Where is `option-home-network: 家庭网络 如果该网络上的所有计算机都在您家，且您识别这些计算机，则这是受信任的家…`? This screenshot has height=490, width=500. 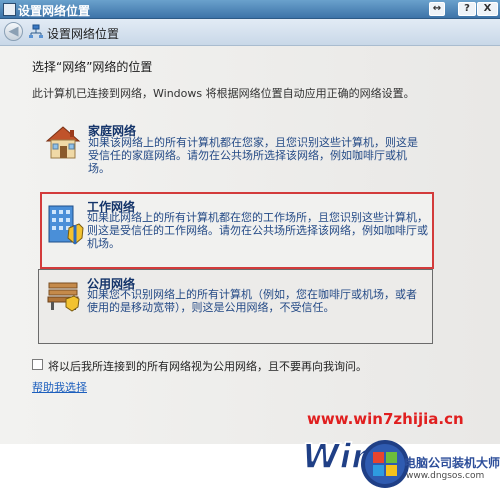 option-home-network: 家庭网络 如果该网络上的所有计算机都在您家，且您识别这些计算机，则这是受信任的家… is located at coordinates (235, 147).